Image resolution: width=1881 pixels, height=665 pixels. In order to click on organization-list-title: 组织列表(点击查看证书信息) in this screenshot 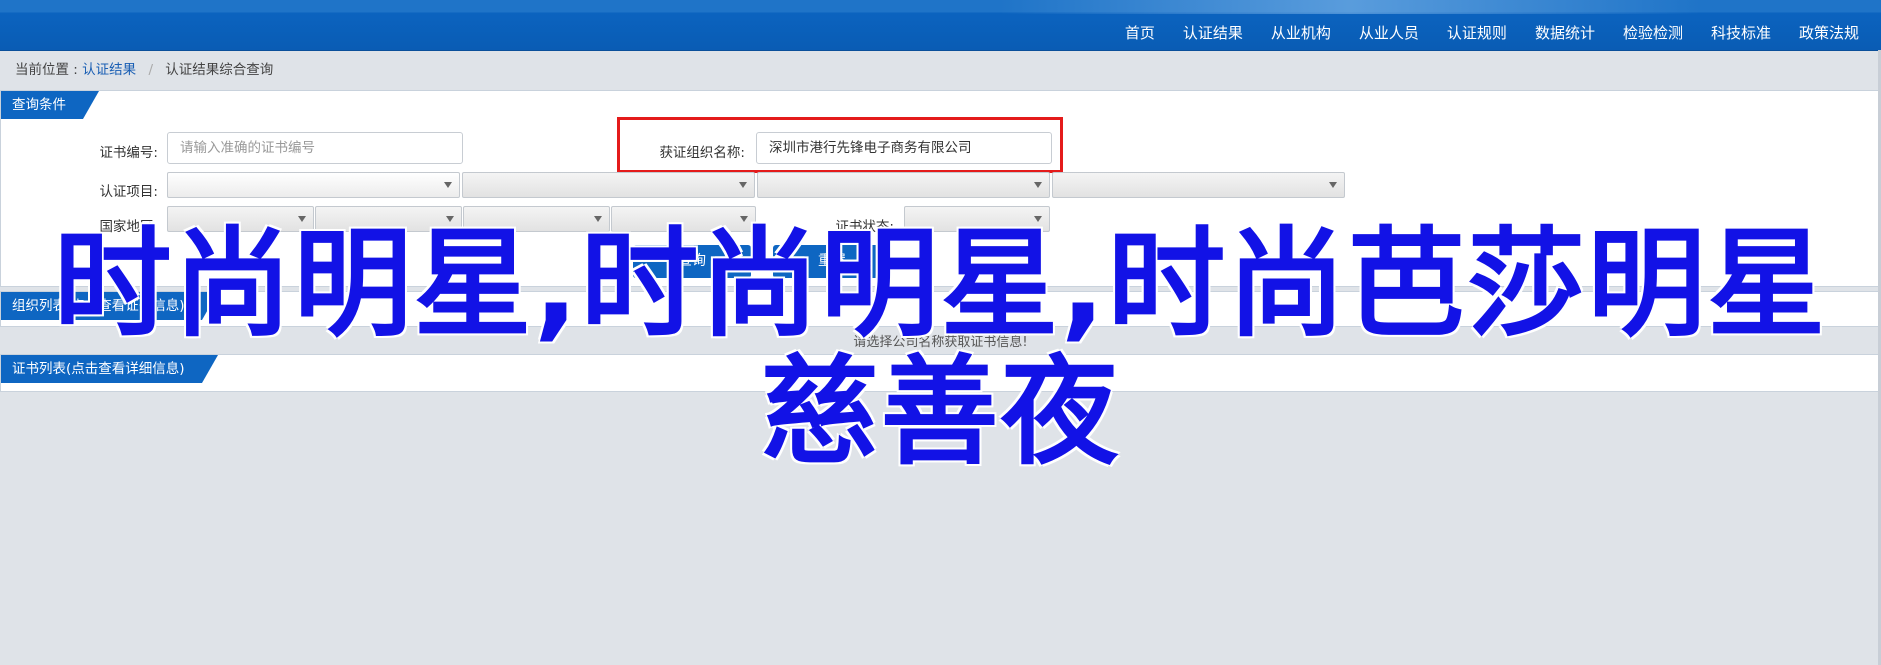, I will do `click(109, 306)`.